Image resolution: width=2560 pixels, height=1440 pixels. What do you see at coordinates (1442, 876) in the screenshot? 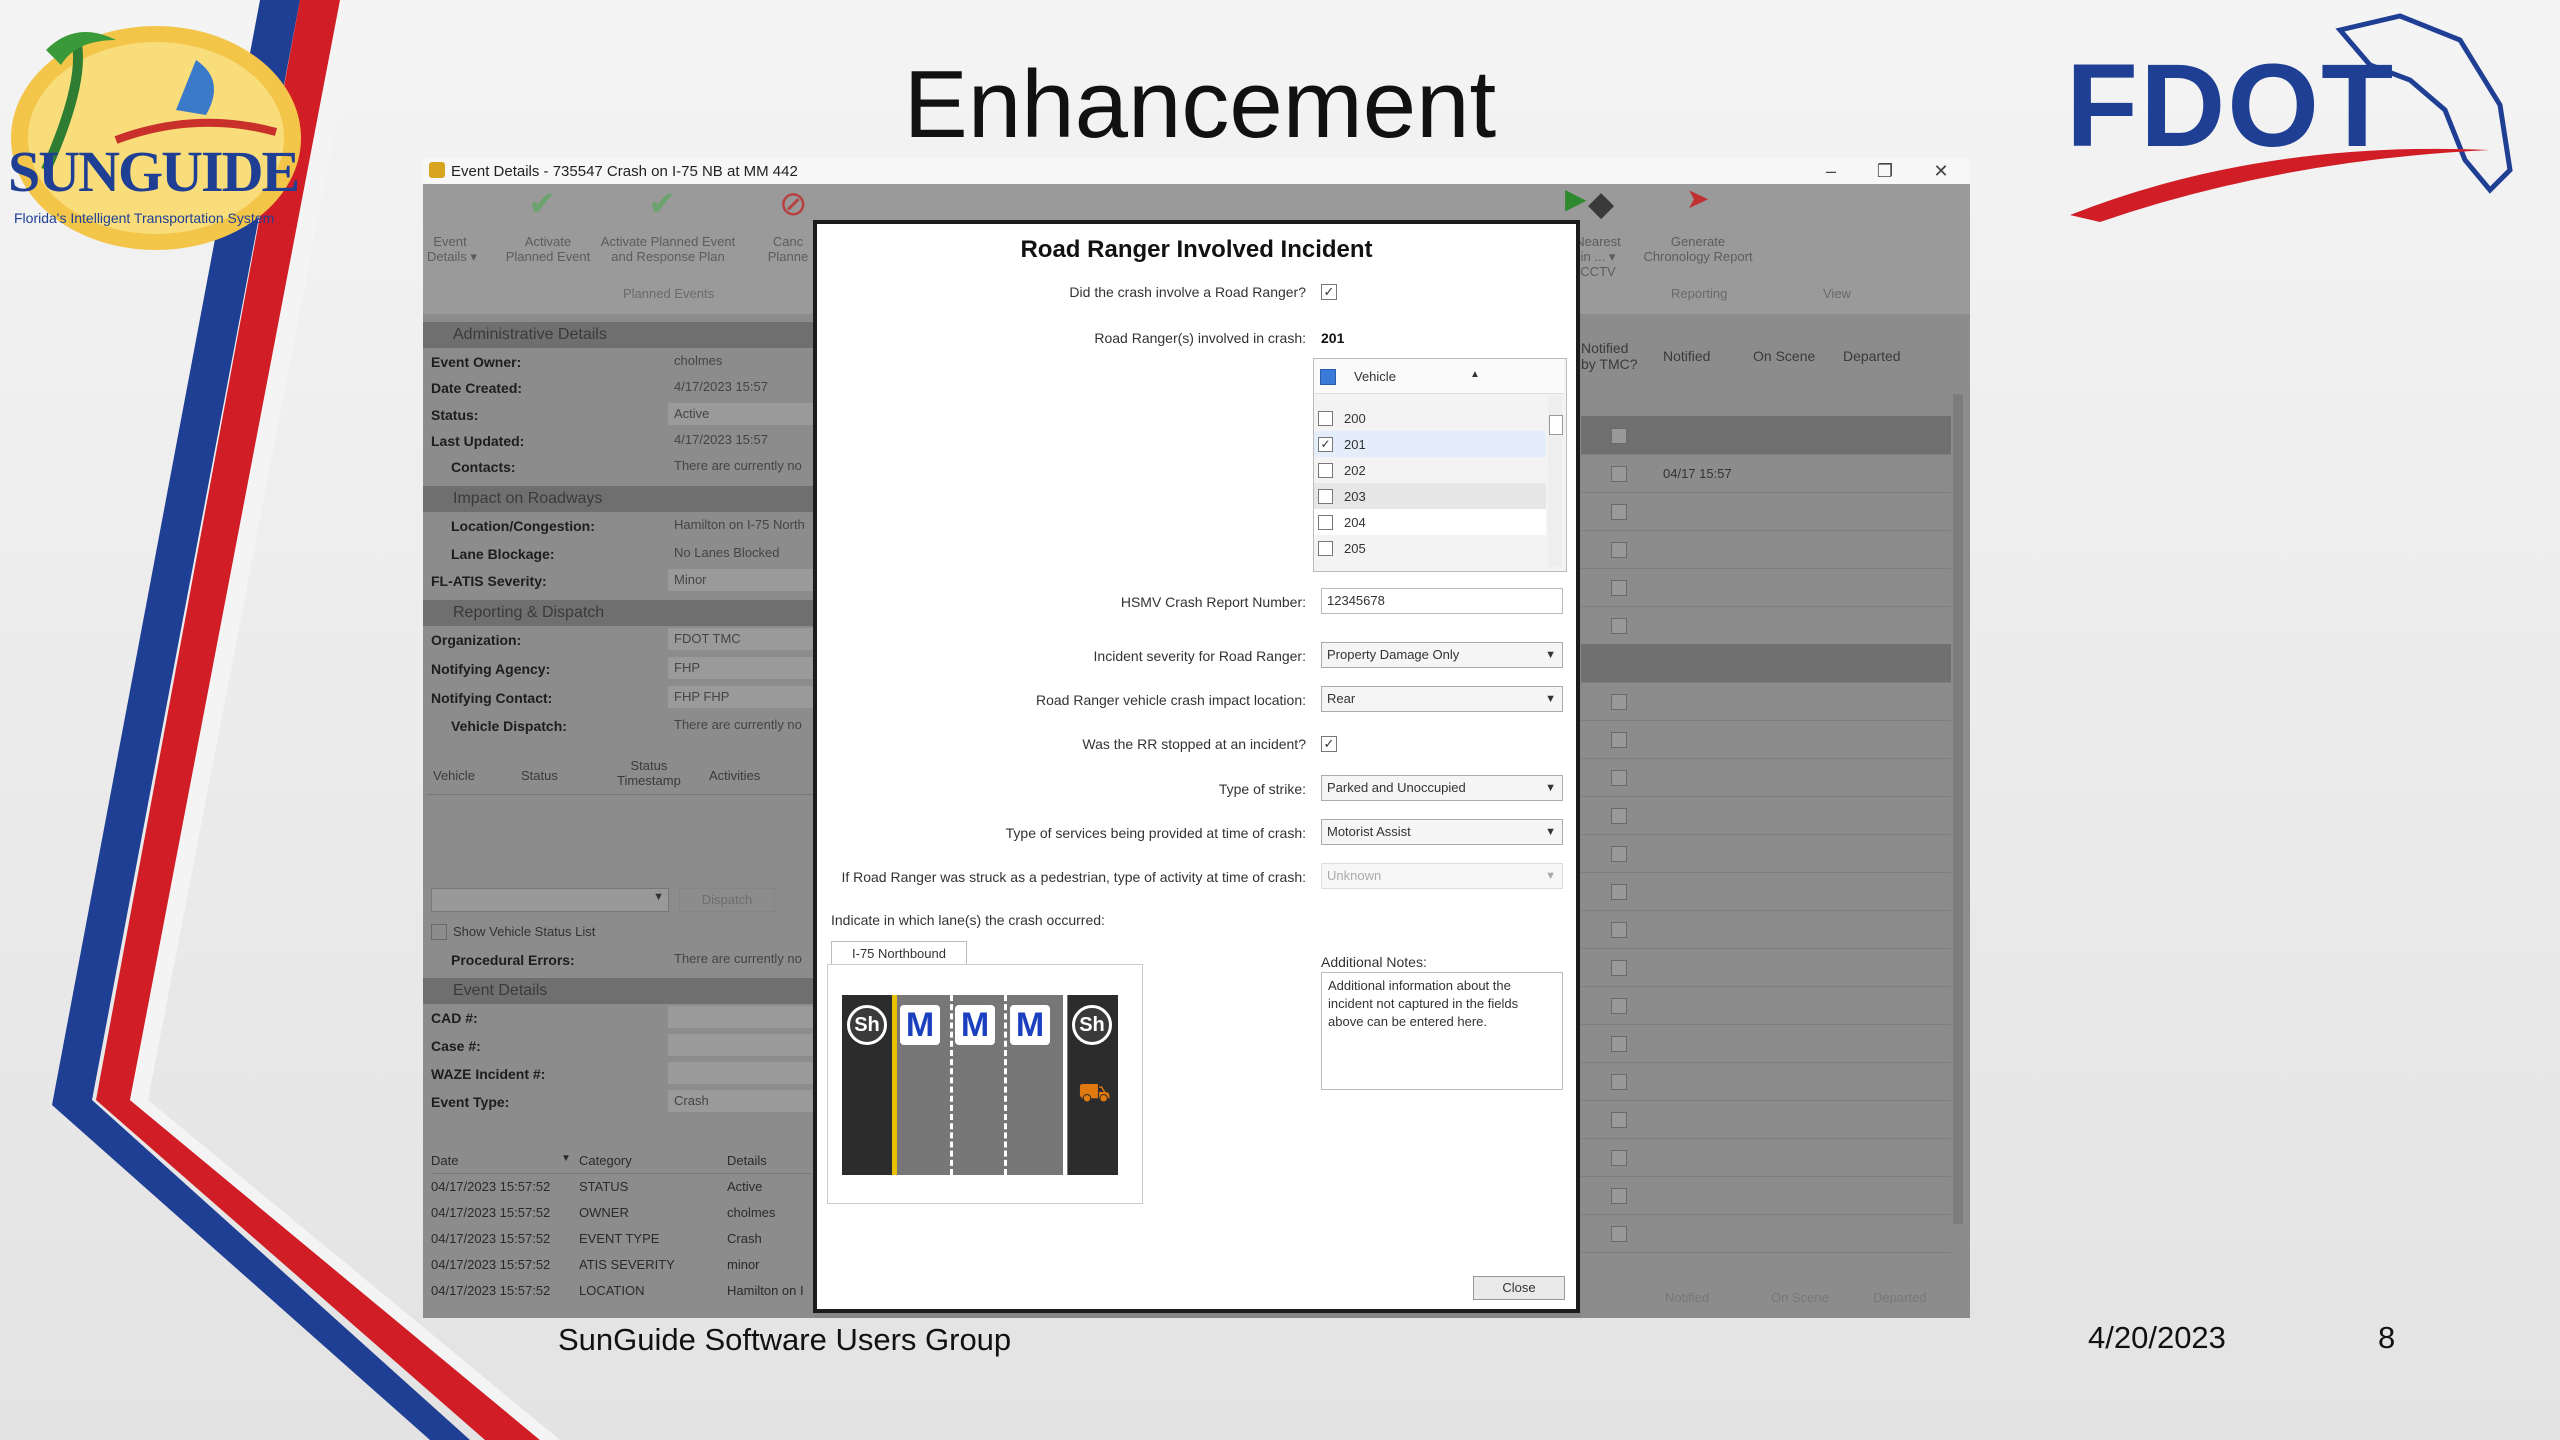
I see `pedestrian-activity-select: Unknown ▼` at bounding box center [1442, 876].